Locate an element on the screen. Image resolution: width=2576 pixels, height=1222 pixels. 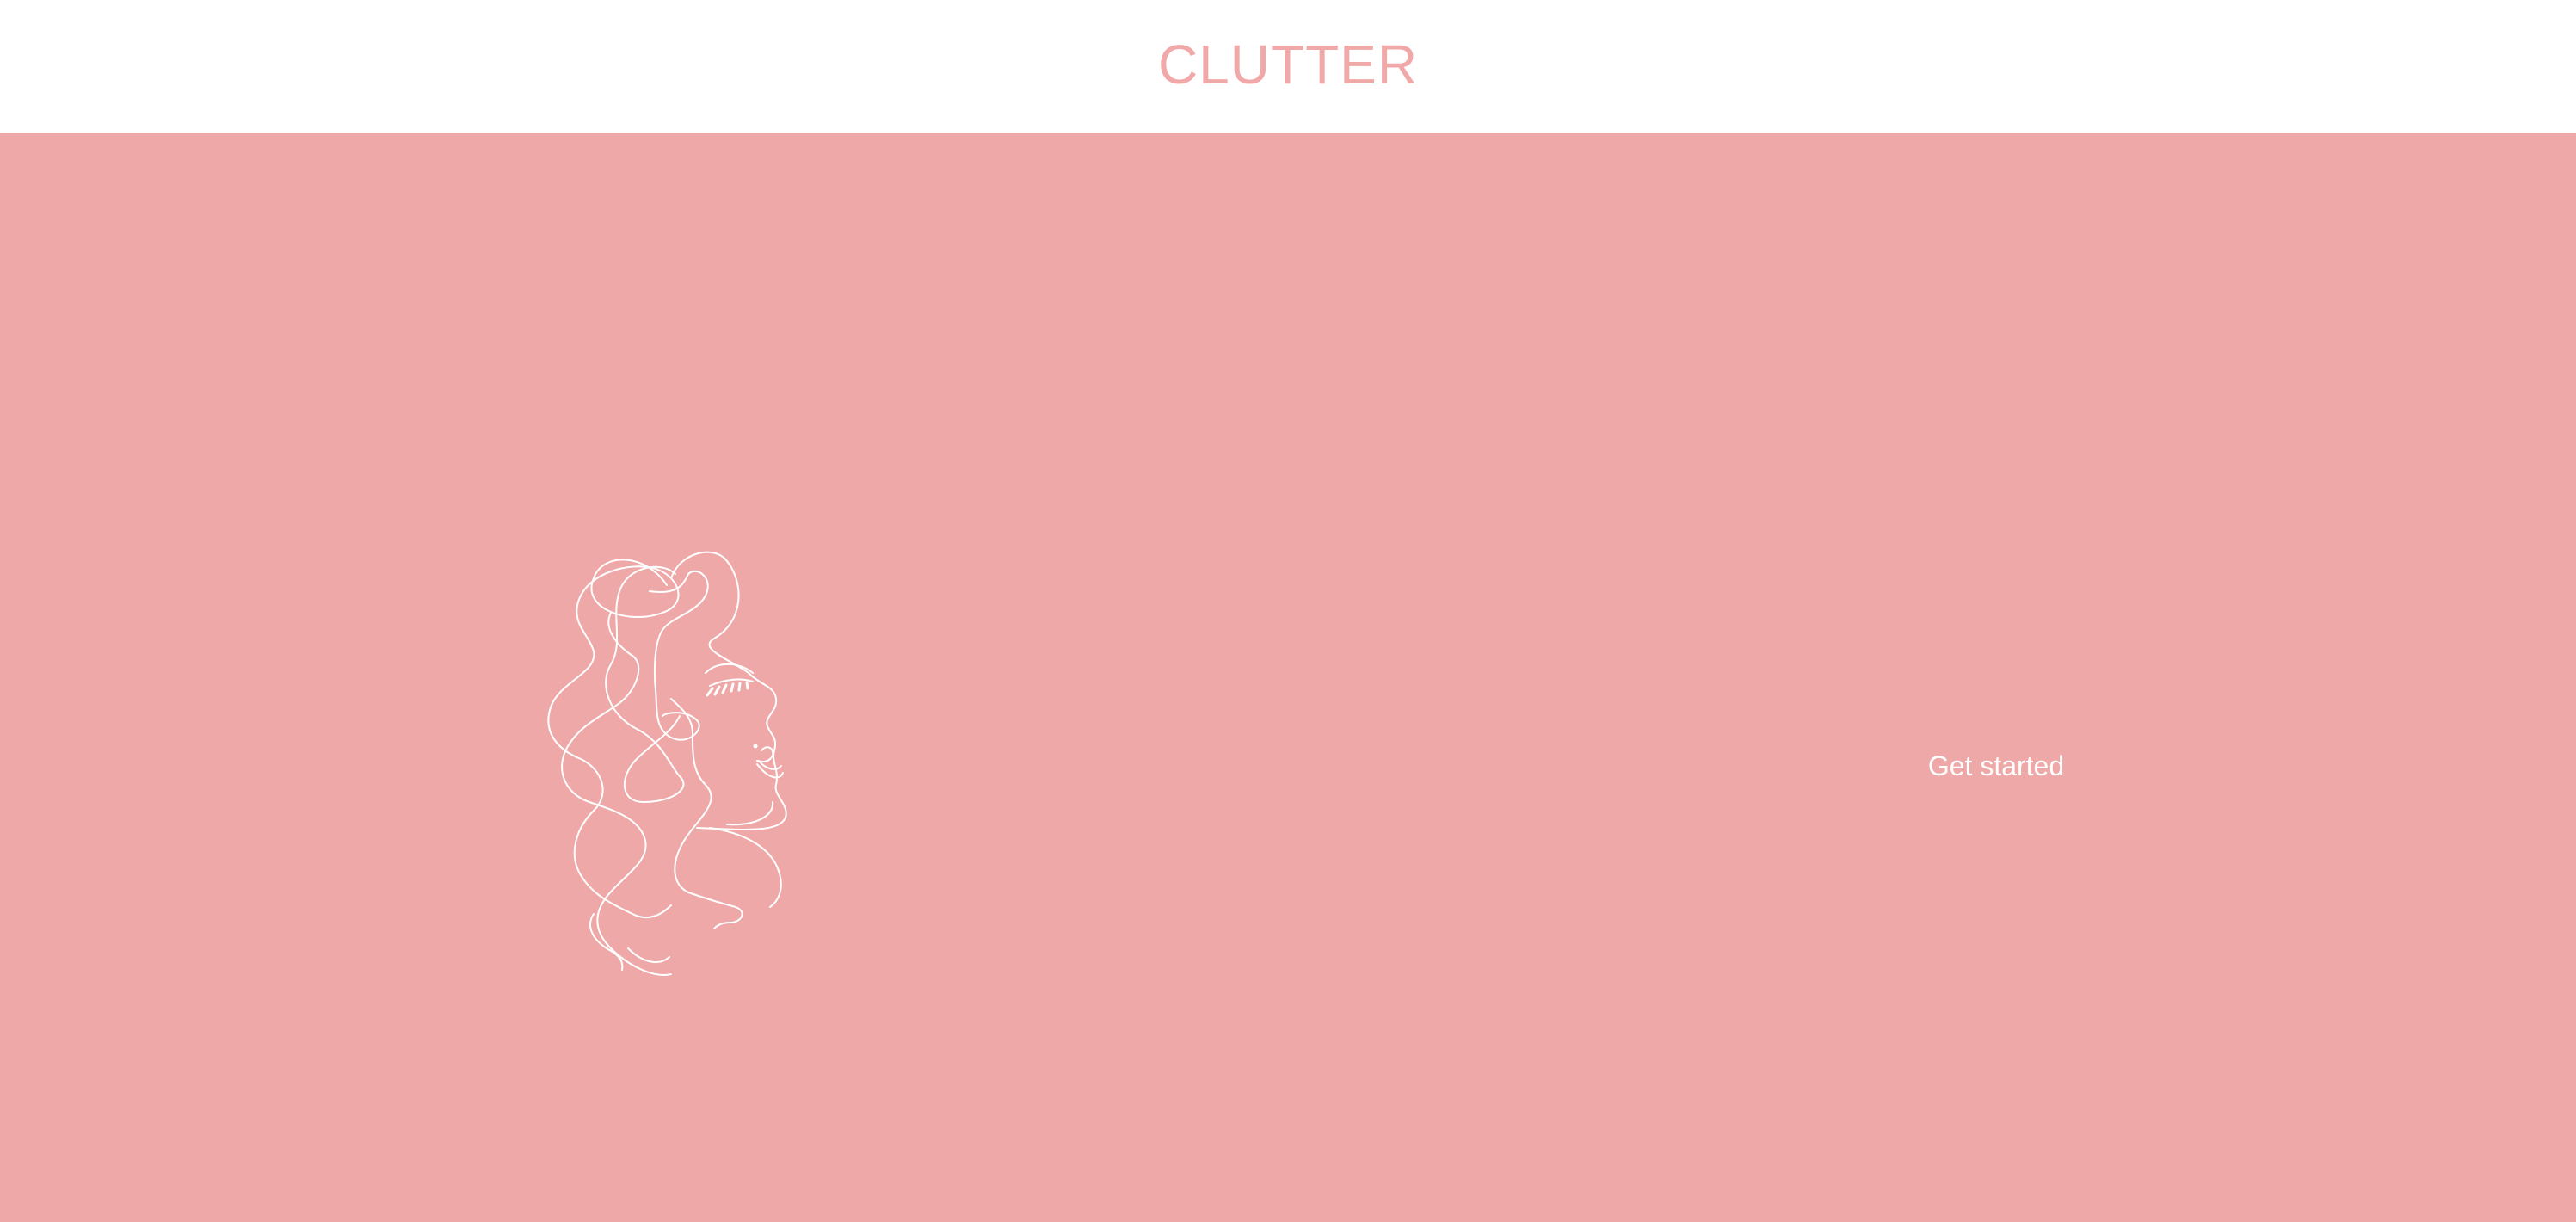
site-header: CLUTTER is located at coordinates (1288, 66).